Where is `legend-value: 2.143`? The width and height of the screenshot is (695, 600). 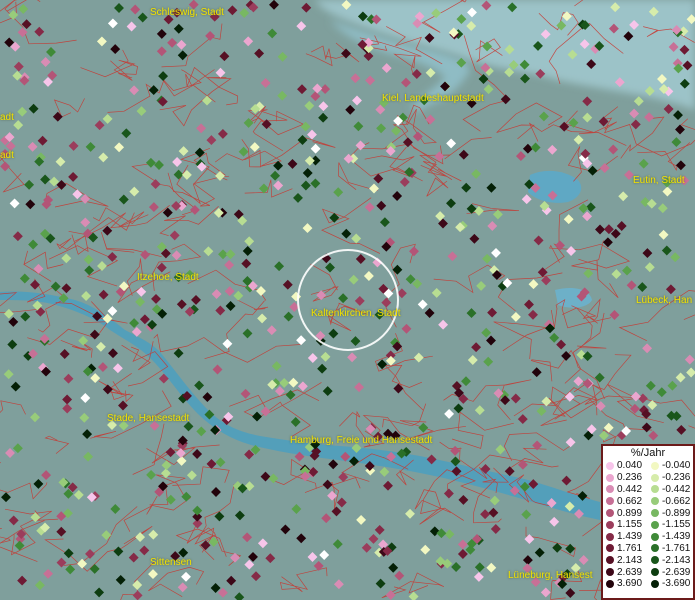 legend-value: 2.143 is located at coordinates (630, 560).